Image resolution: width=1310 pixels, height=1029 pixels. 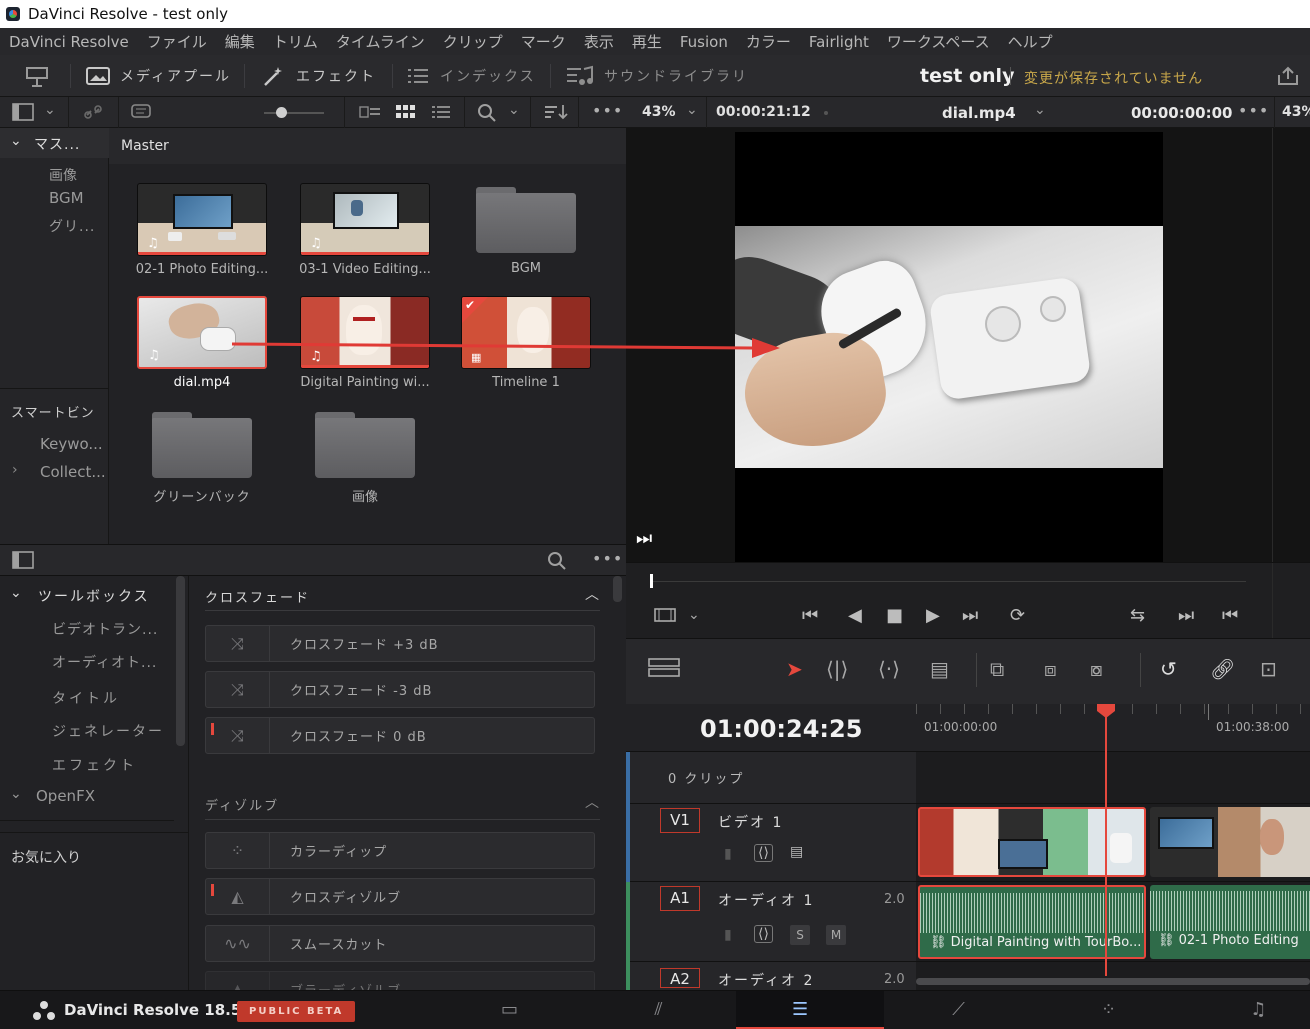 What do you see at coordinates (979, 113) in the screenshot?
I see `viewer-clip-name: dial.mp4` at bounding box center [979, 113].